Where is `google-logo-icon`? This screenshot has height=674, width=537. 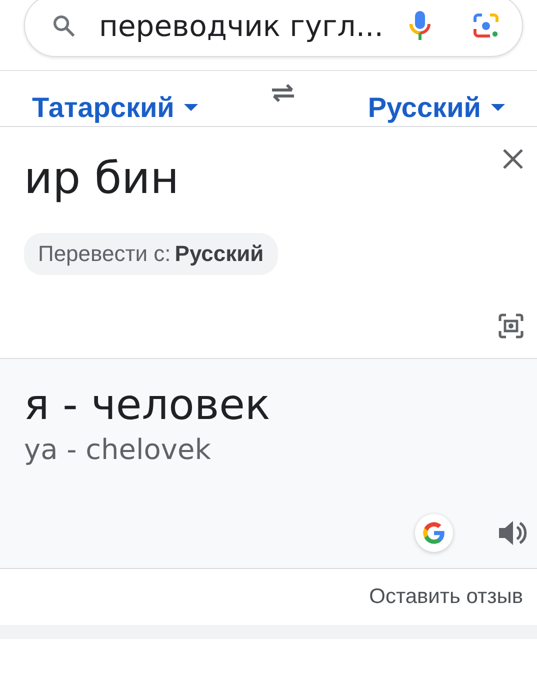 google-logo-icon is located at coordinates (434, 533).